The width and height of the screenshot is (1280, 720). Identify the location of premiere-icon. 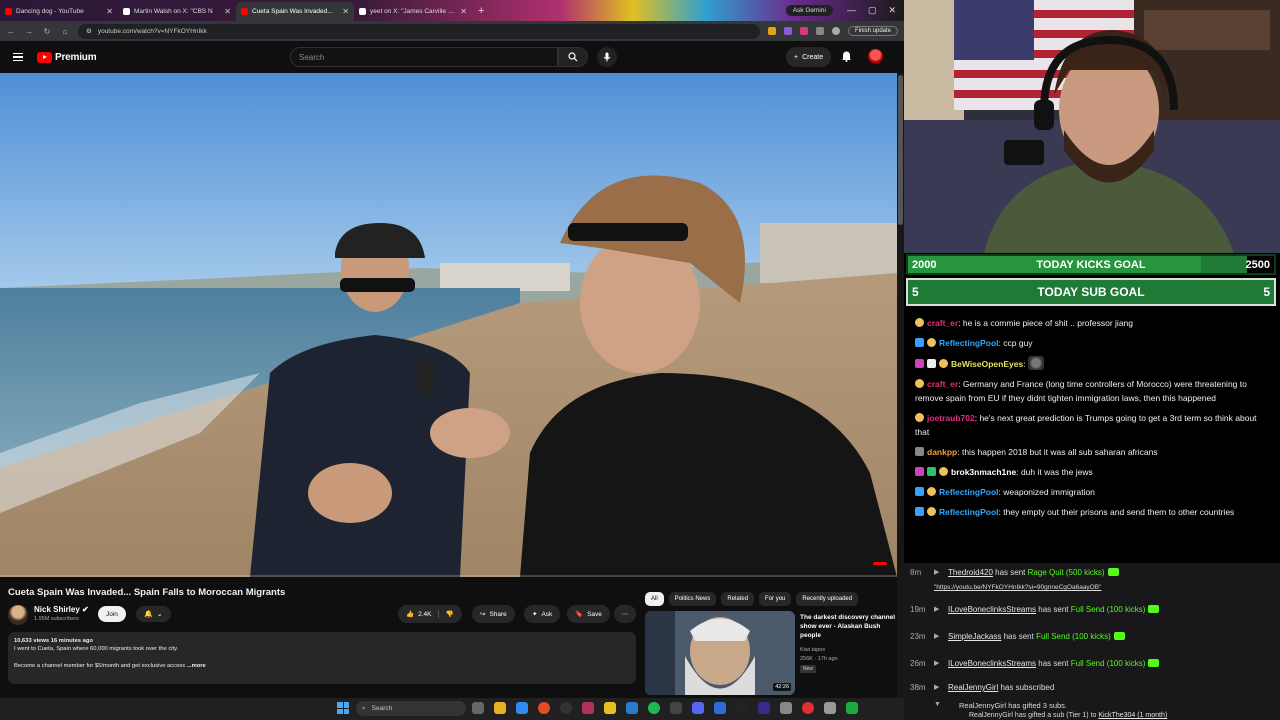
(764, 708).